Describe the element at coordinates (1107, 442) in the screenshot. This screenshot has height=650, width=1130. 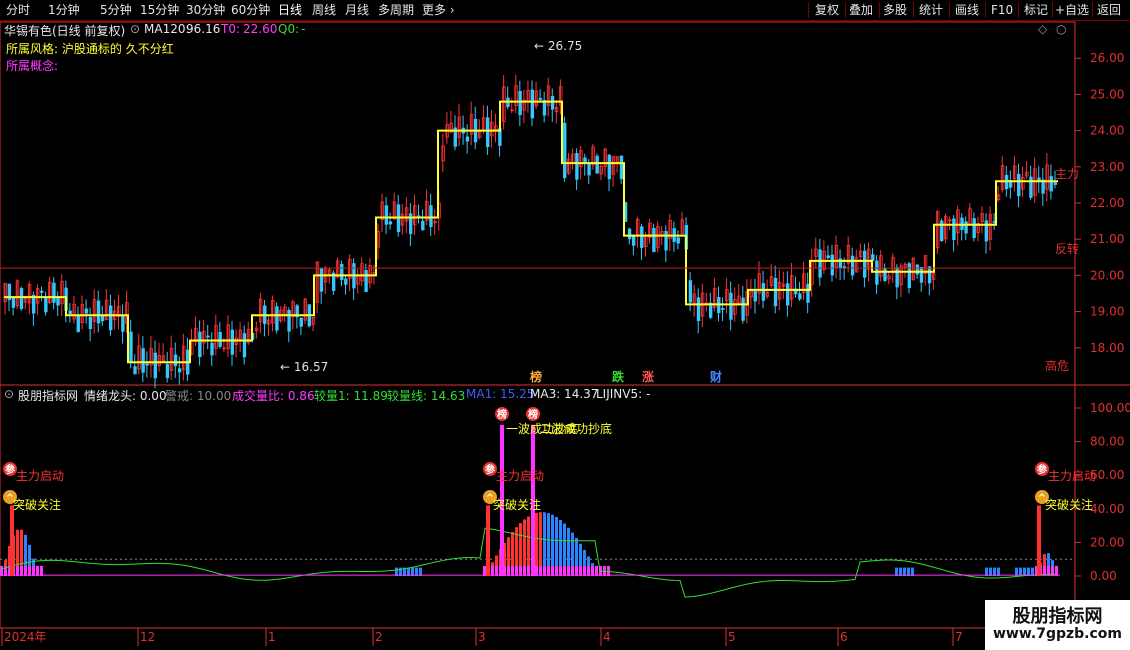
I see `indicator-tick-label: 80.00` at that location.